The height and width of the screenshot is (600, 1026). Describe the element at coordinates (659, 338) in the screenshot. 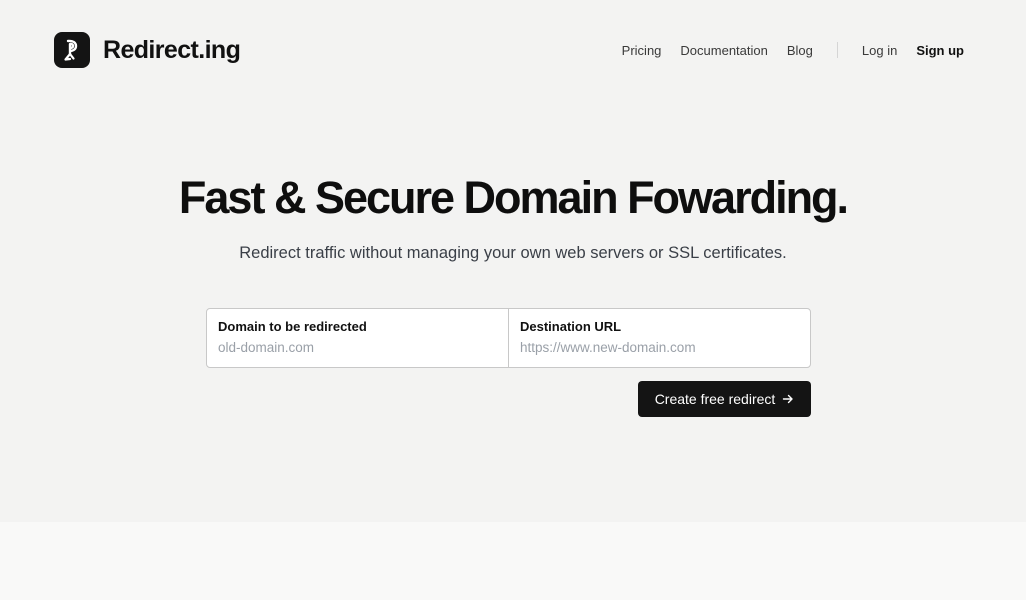

I see `destination-url-field: Destination URL` at that location.